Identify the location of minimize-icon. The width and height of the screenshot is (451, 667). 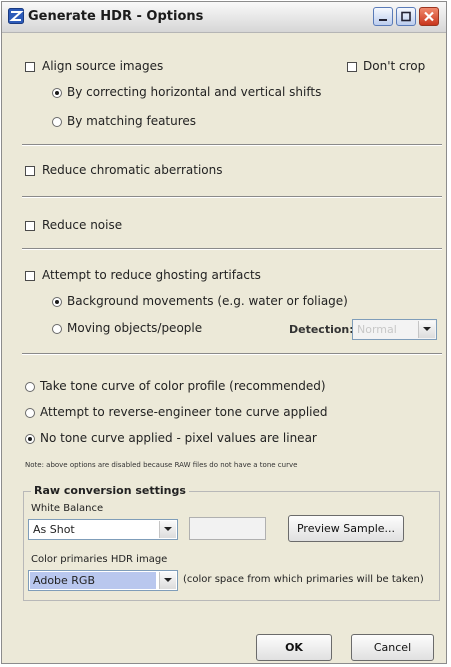
(383, 20).